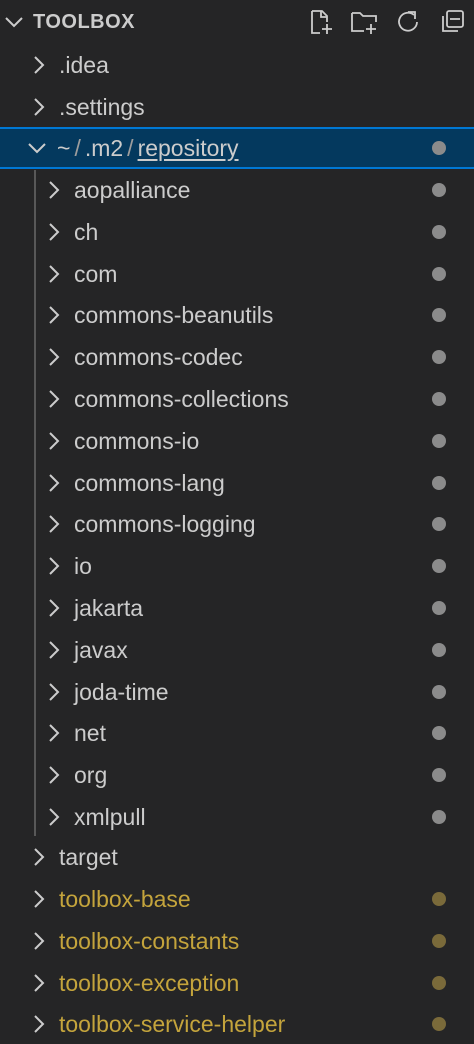 This screenshot has width=474, height=1044. What do you see at coordinates (237, 608) in the screenshot?
I see `tree-item-jakarta: jakarta` at bounding box center [237, 608].